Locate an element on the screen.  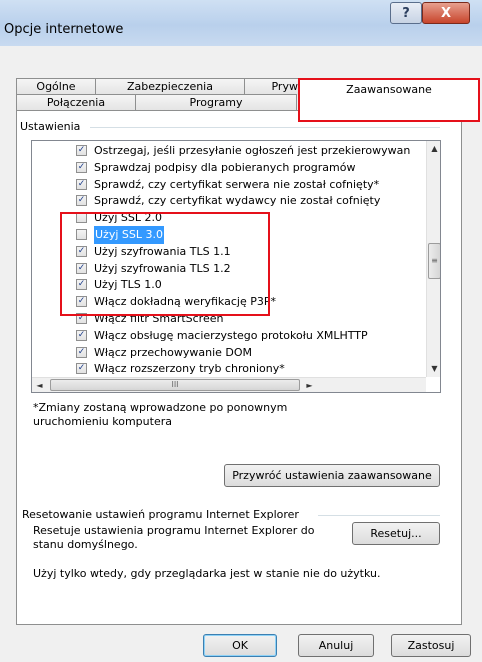
tab-0: Ogólne is located at coordinates (56, 86).